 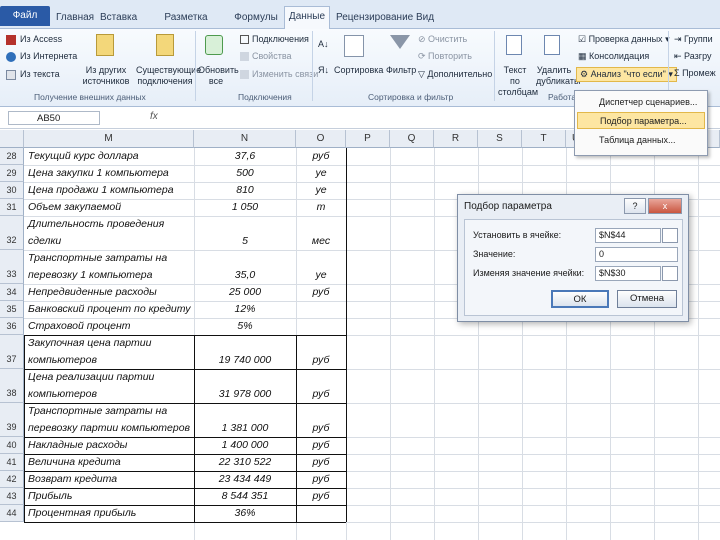 What do you see at coordinates (41, 39) in the screenshot?
I see `from-access-button: Из Access` at bounding box center [41, 39].